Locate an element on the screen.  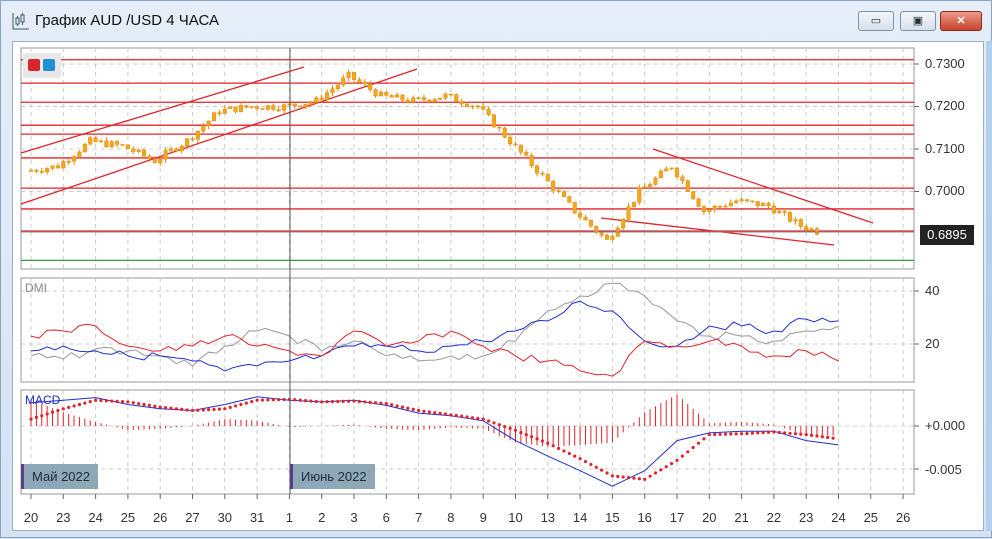
x-axis-label: 20 is located at coordinates (31, 517).